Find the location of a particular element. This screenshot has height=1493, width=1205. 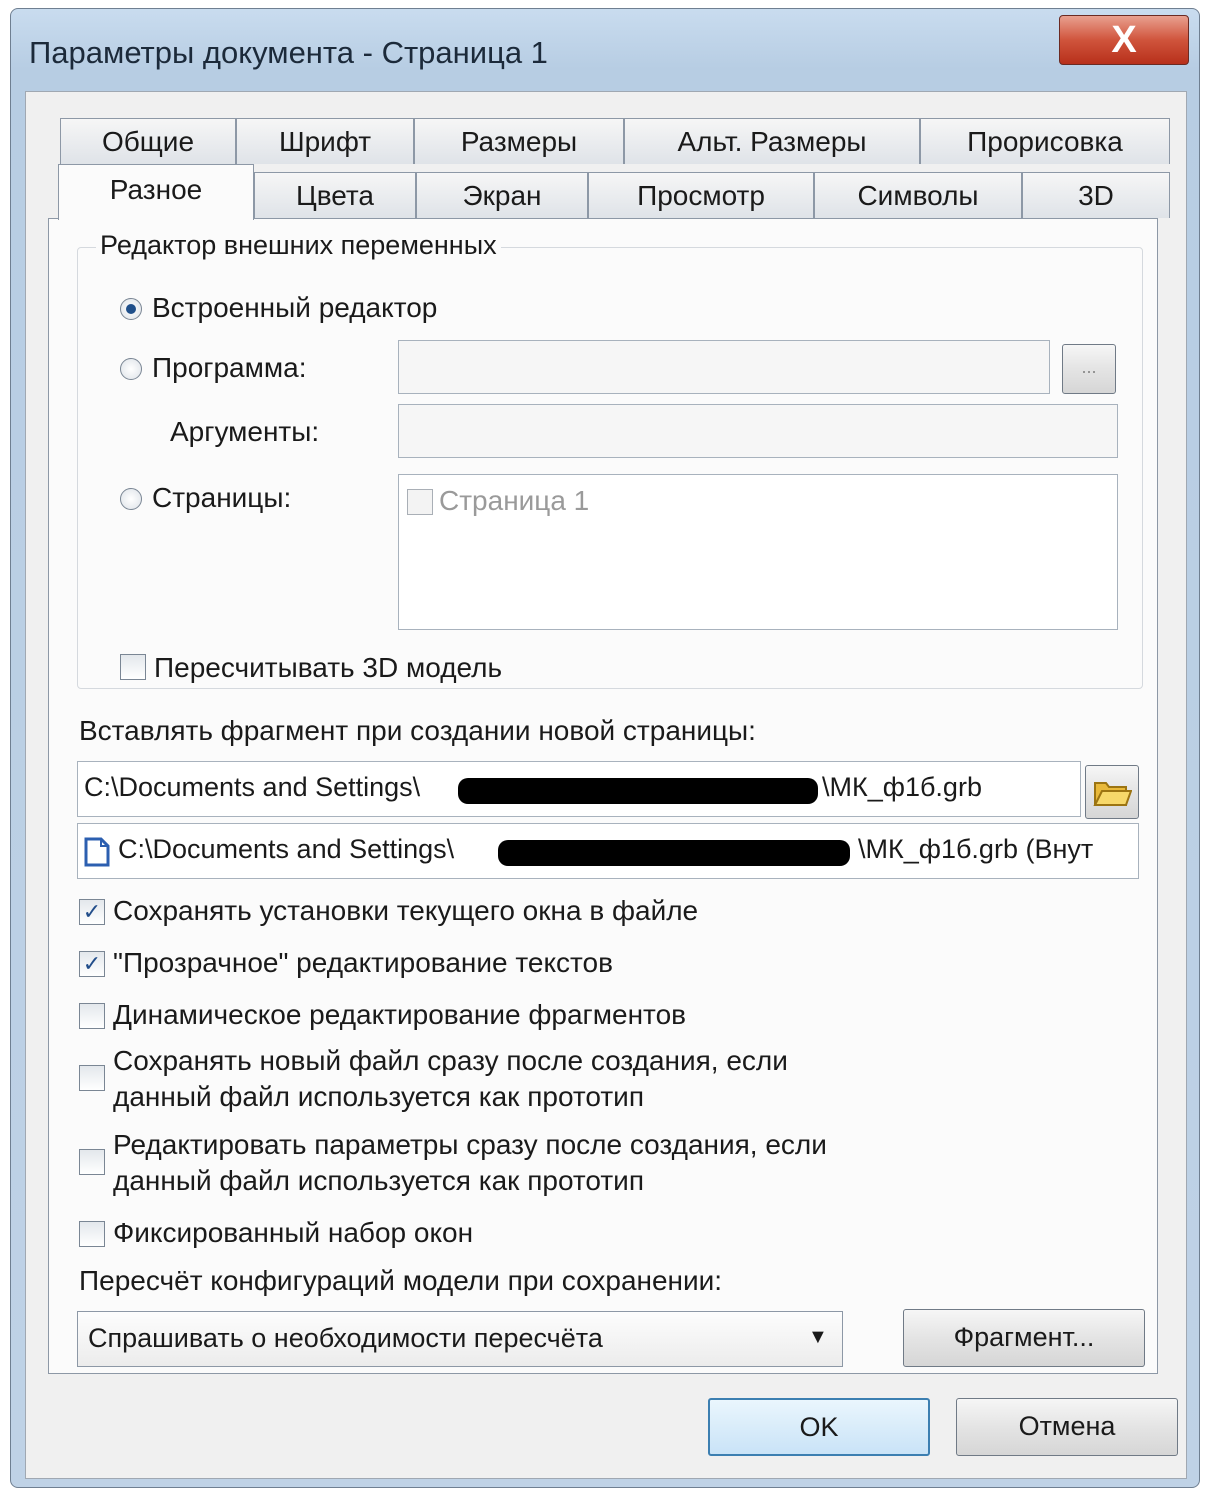

save-new-file-label-line2: данный файл используется как прототип is located at coordinates (378, 1096).